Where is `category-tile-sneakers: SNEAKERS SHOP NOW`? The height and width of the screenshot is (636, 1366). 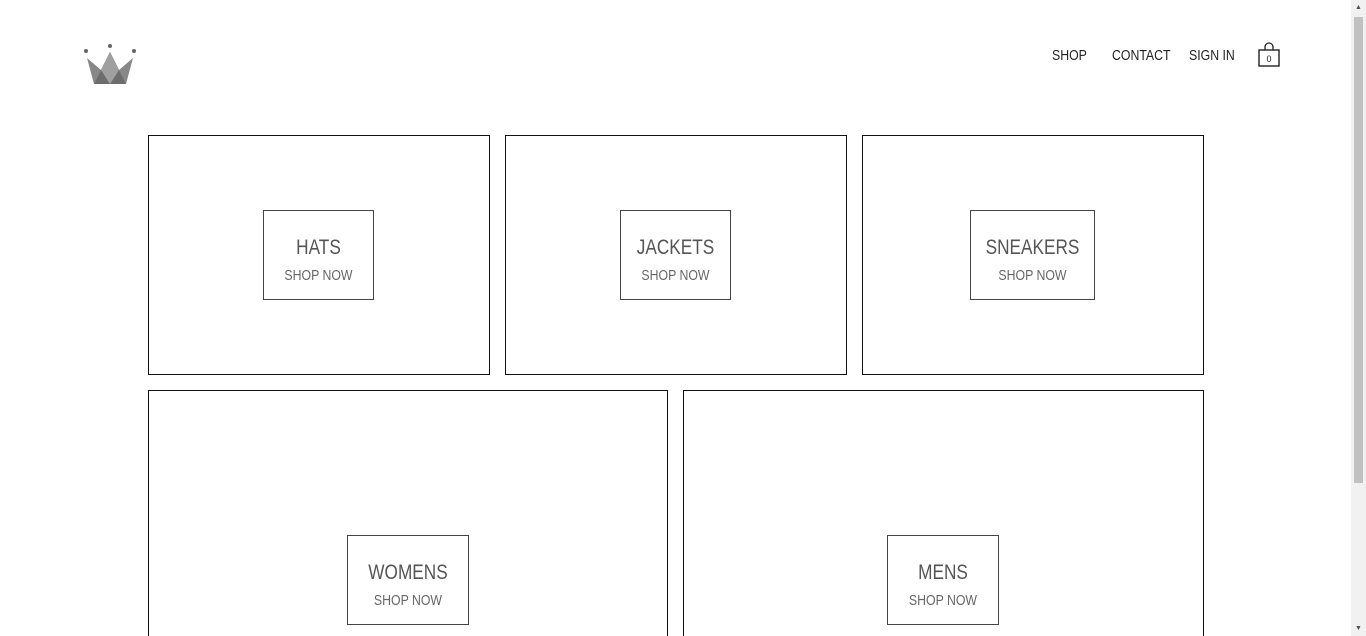
category-tile-sneakers: SNEAKERS SHOP NOW is located at coordinates (1033, 255).